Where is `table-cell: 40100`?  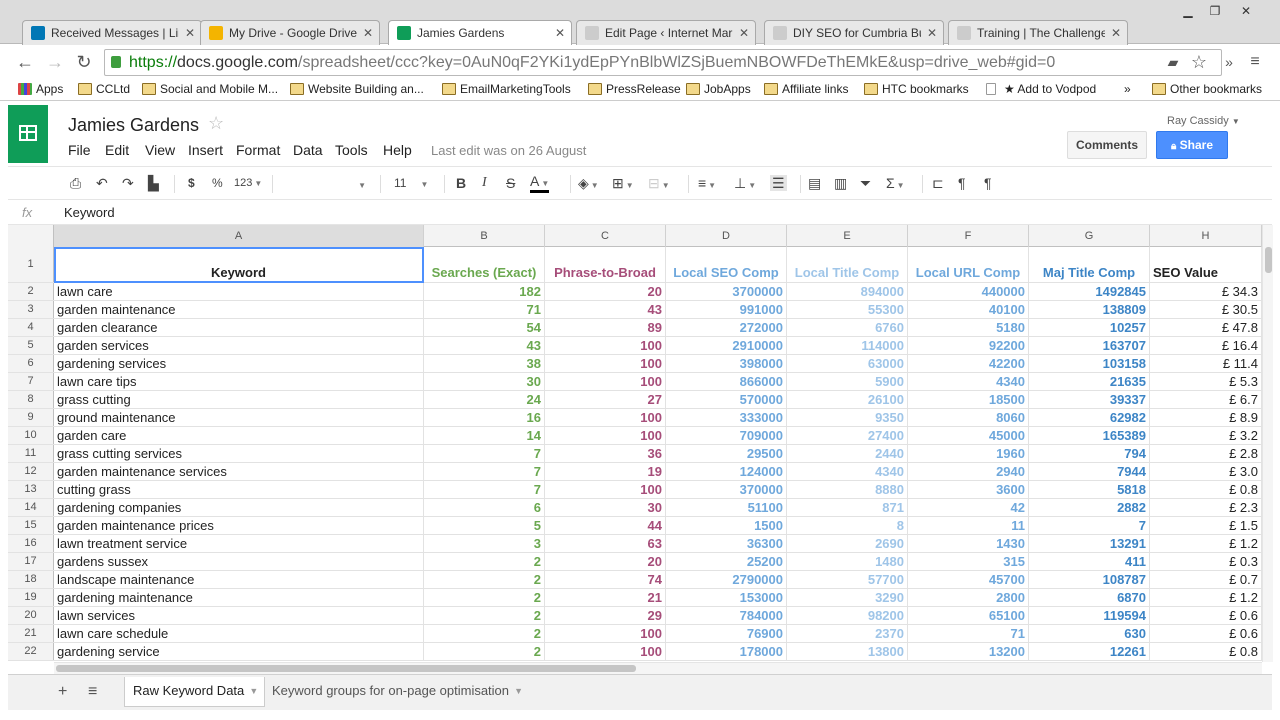 table-cell: 40100 is located at coordinates (968, 309).